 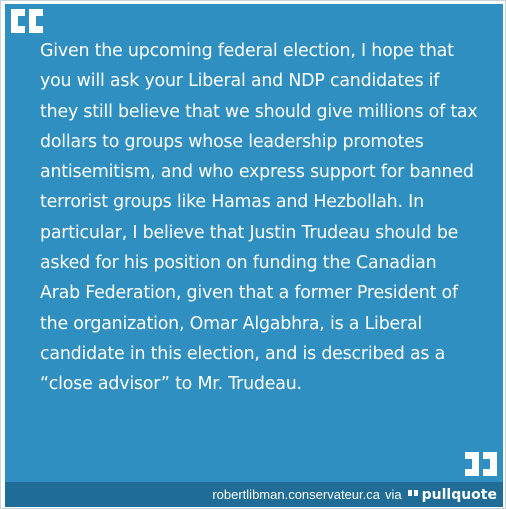 I want to click on open-quote-icon, so click(x=27, y=21).